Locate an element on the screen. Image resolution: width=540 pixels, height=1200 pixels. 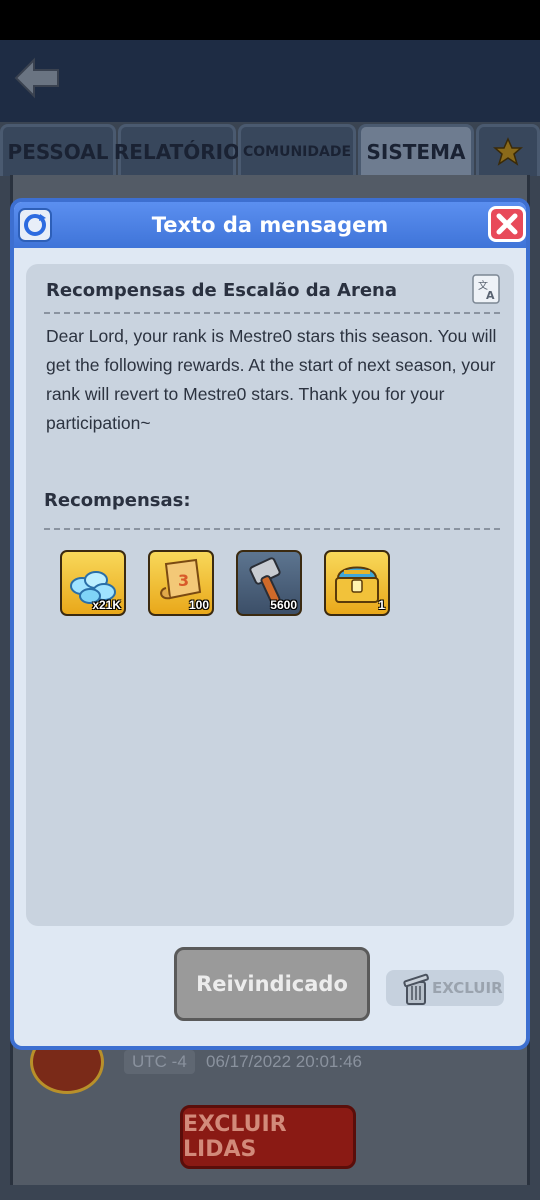
delete-read-label: EXCLUIR LIDAS is located at coordinates (235, 1137).